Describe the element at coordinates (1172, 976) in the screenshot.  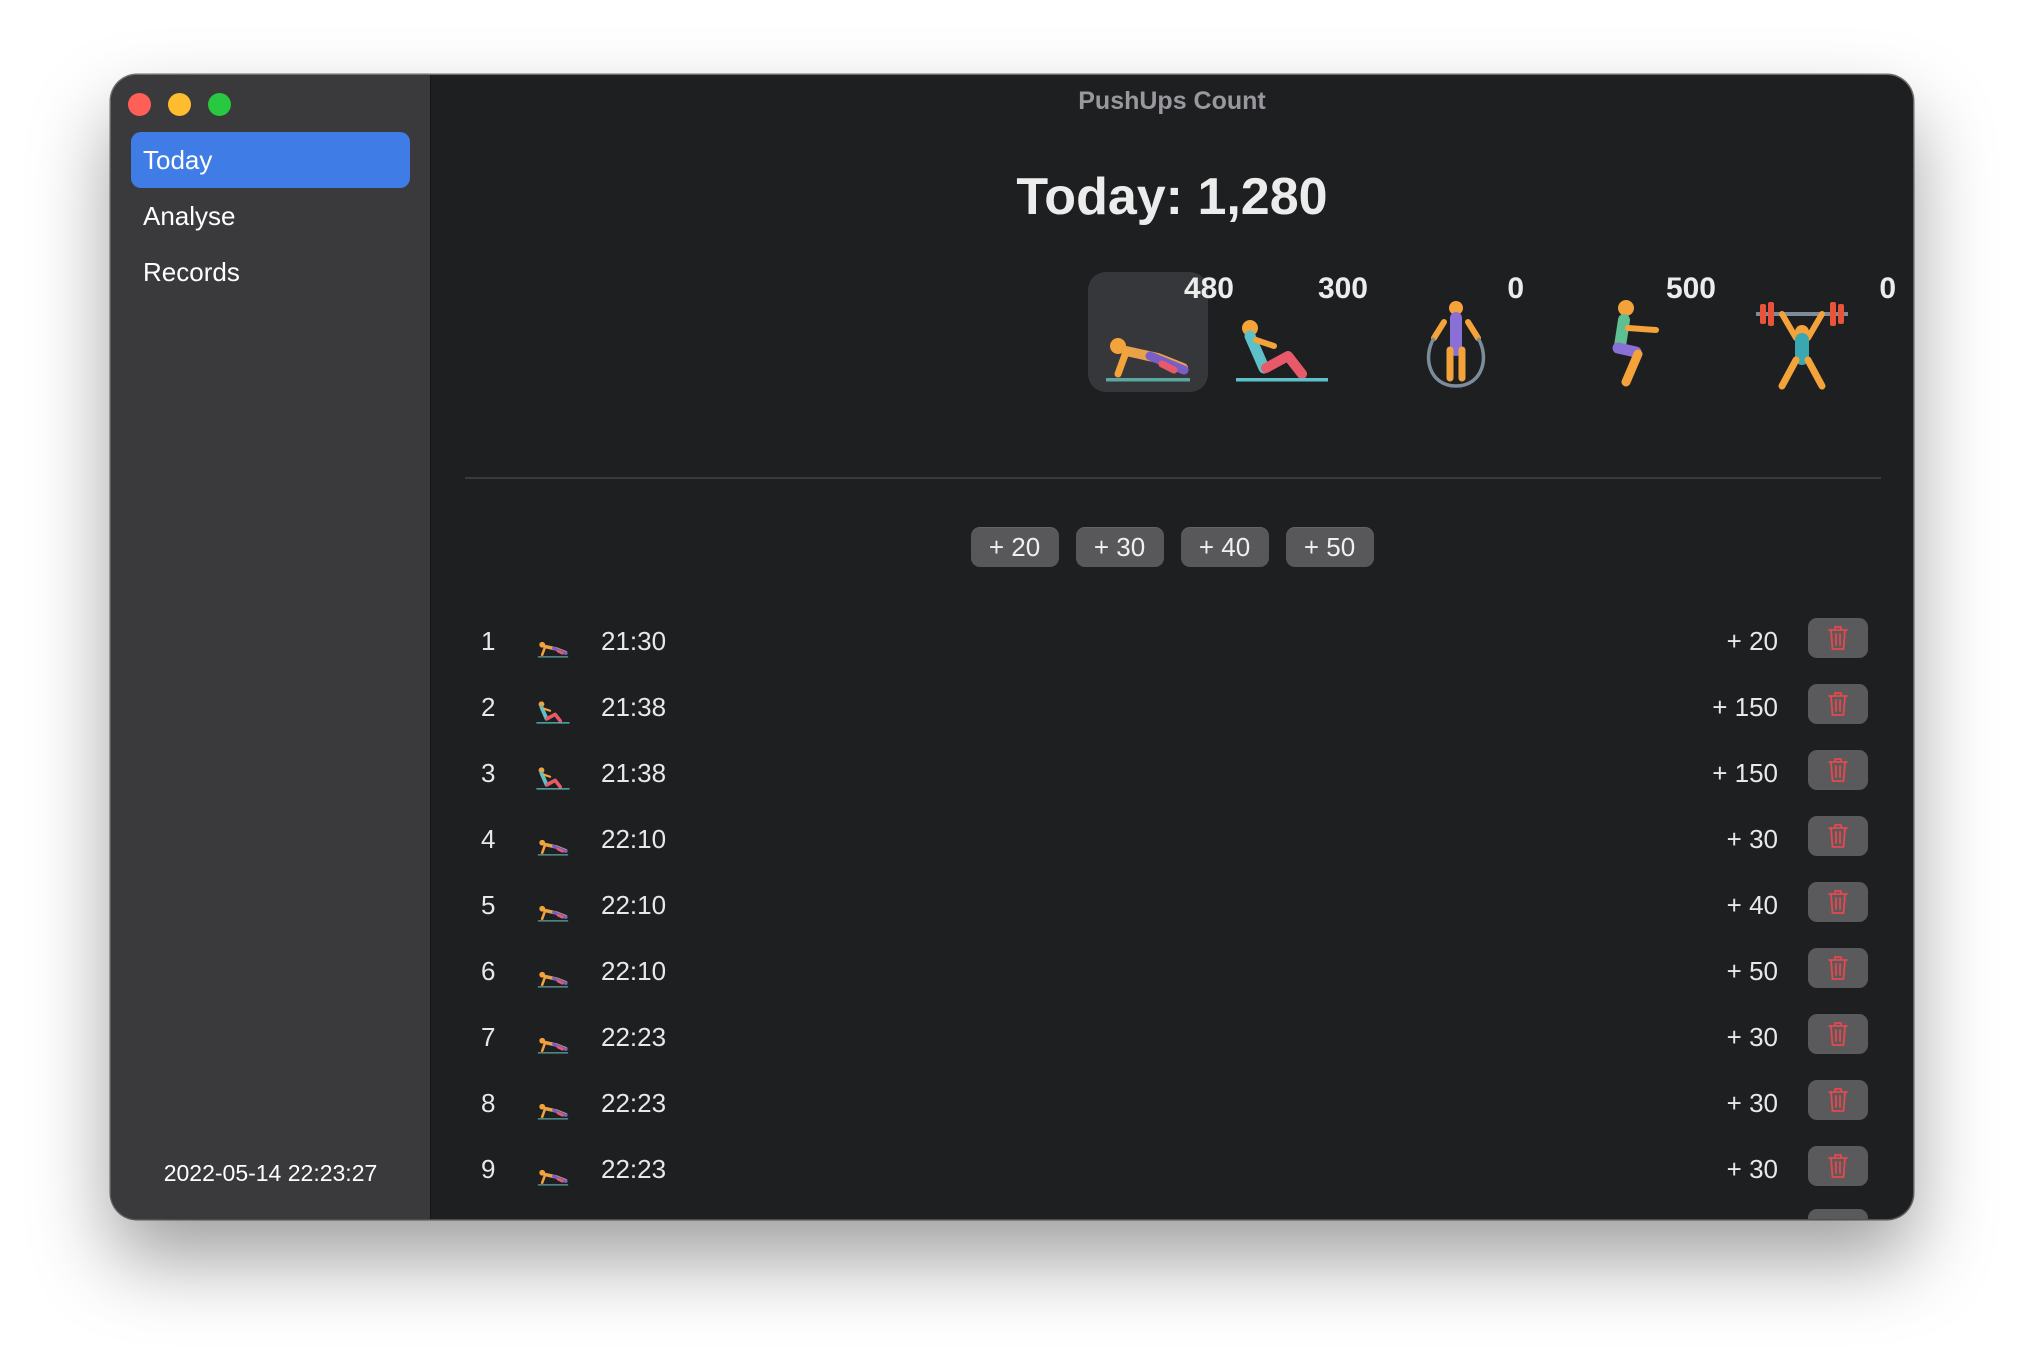
I see `list-item: 6 22:10 + 50` at that location.